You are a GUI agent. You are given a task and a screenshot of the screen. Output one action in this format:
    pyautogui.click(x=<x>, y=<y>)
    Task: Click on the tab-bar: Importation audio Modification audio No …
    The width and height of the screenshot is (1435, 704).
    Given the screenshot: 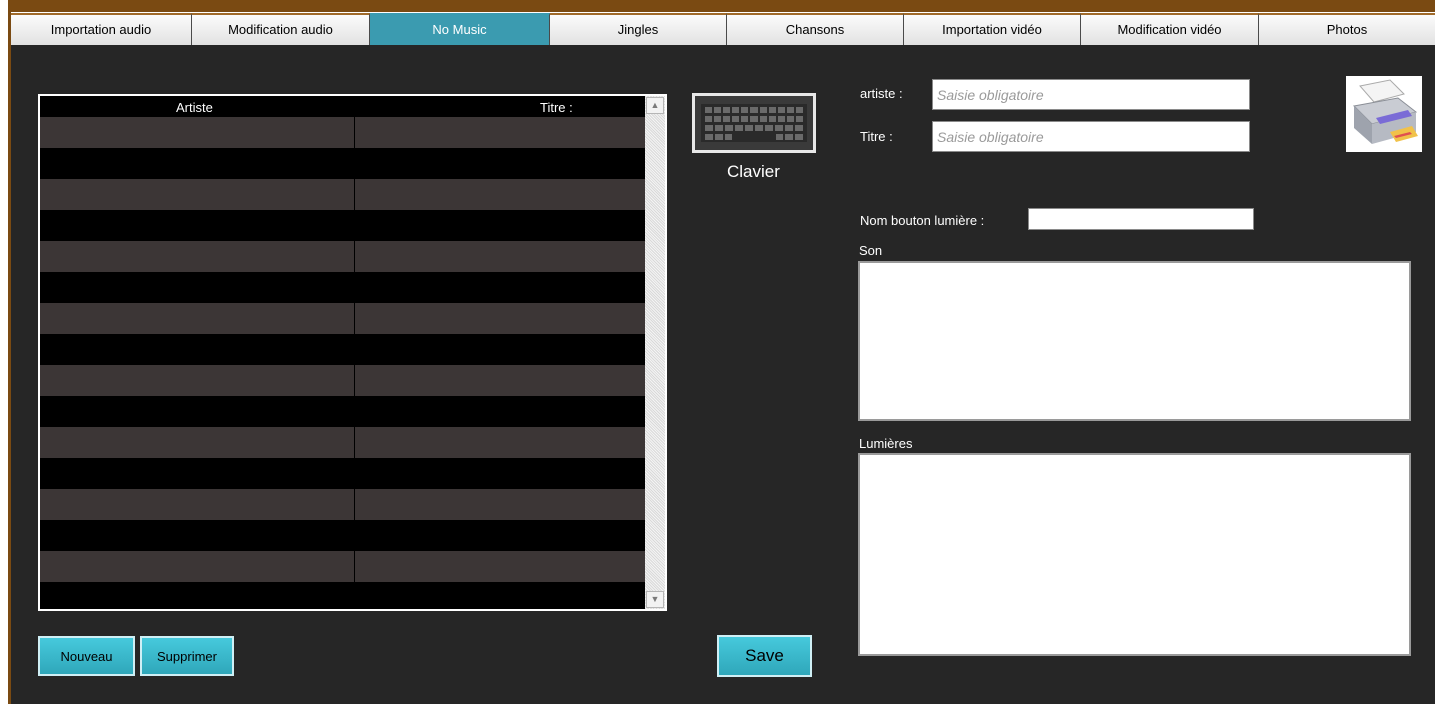 What is the action you would take?
    pyautogui.click(x=723, y=29)
    